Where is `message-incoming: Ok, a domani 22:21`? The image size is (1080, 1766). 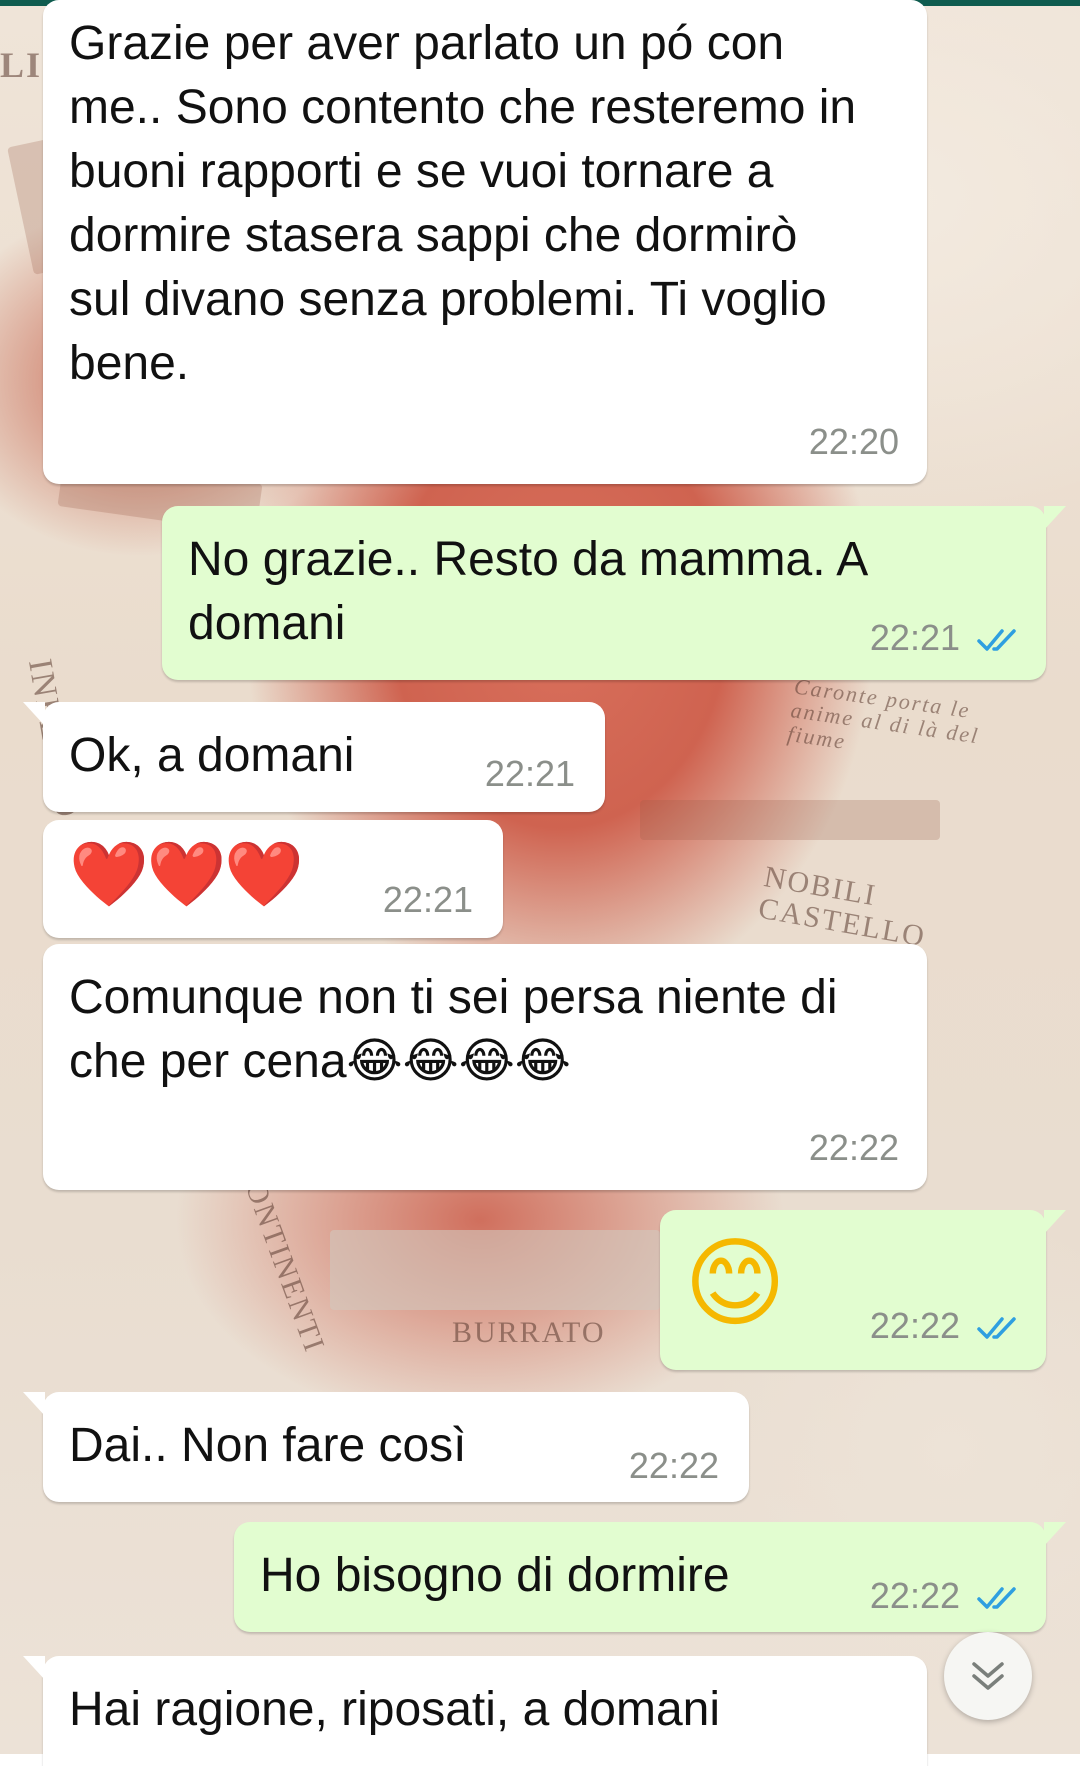 message-incoming: Ok, a domani 22:21 is located at coordinates (314, 757).